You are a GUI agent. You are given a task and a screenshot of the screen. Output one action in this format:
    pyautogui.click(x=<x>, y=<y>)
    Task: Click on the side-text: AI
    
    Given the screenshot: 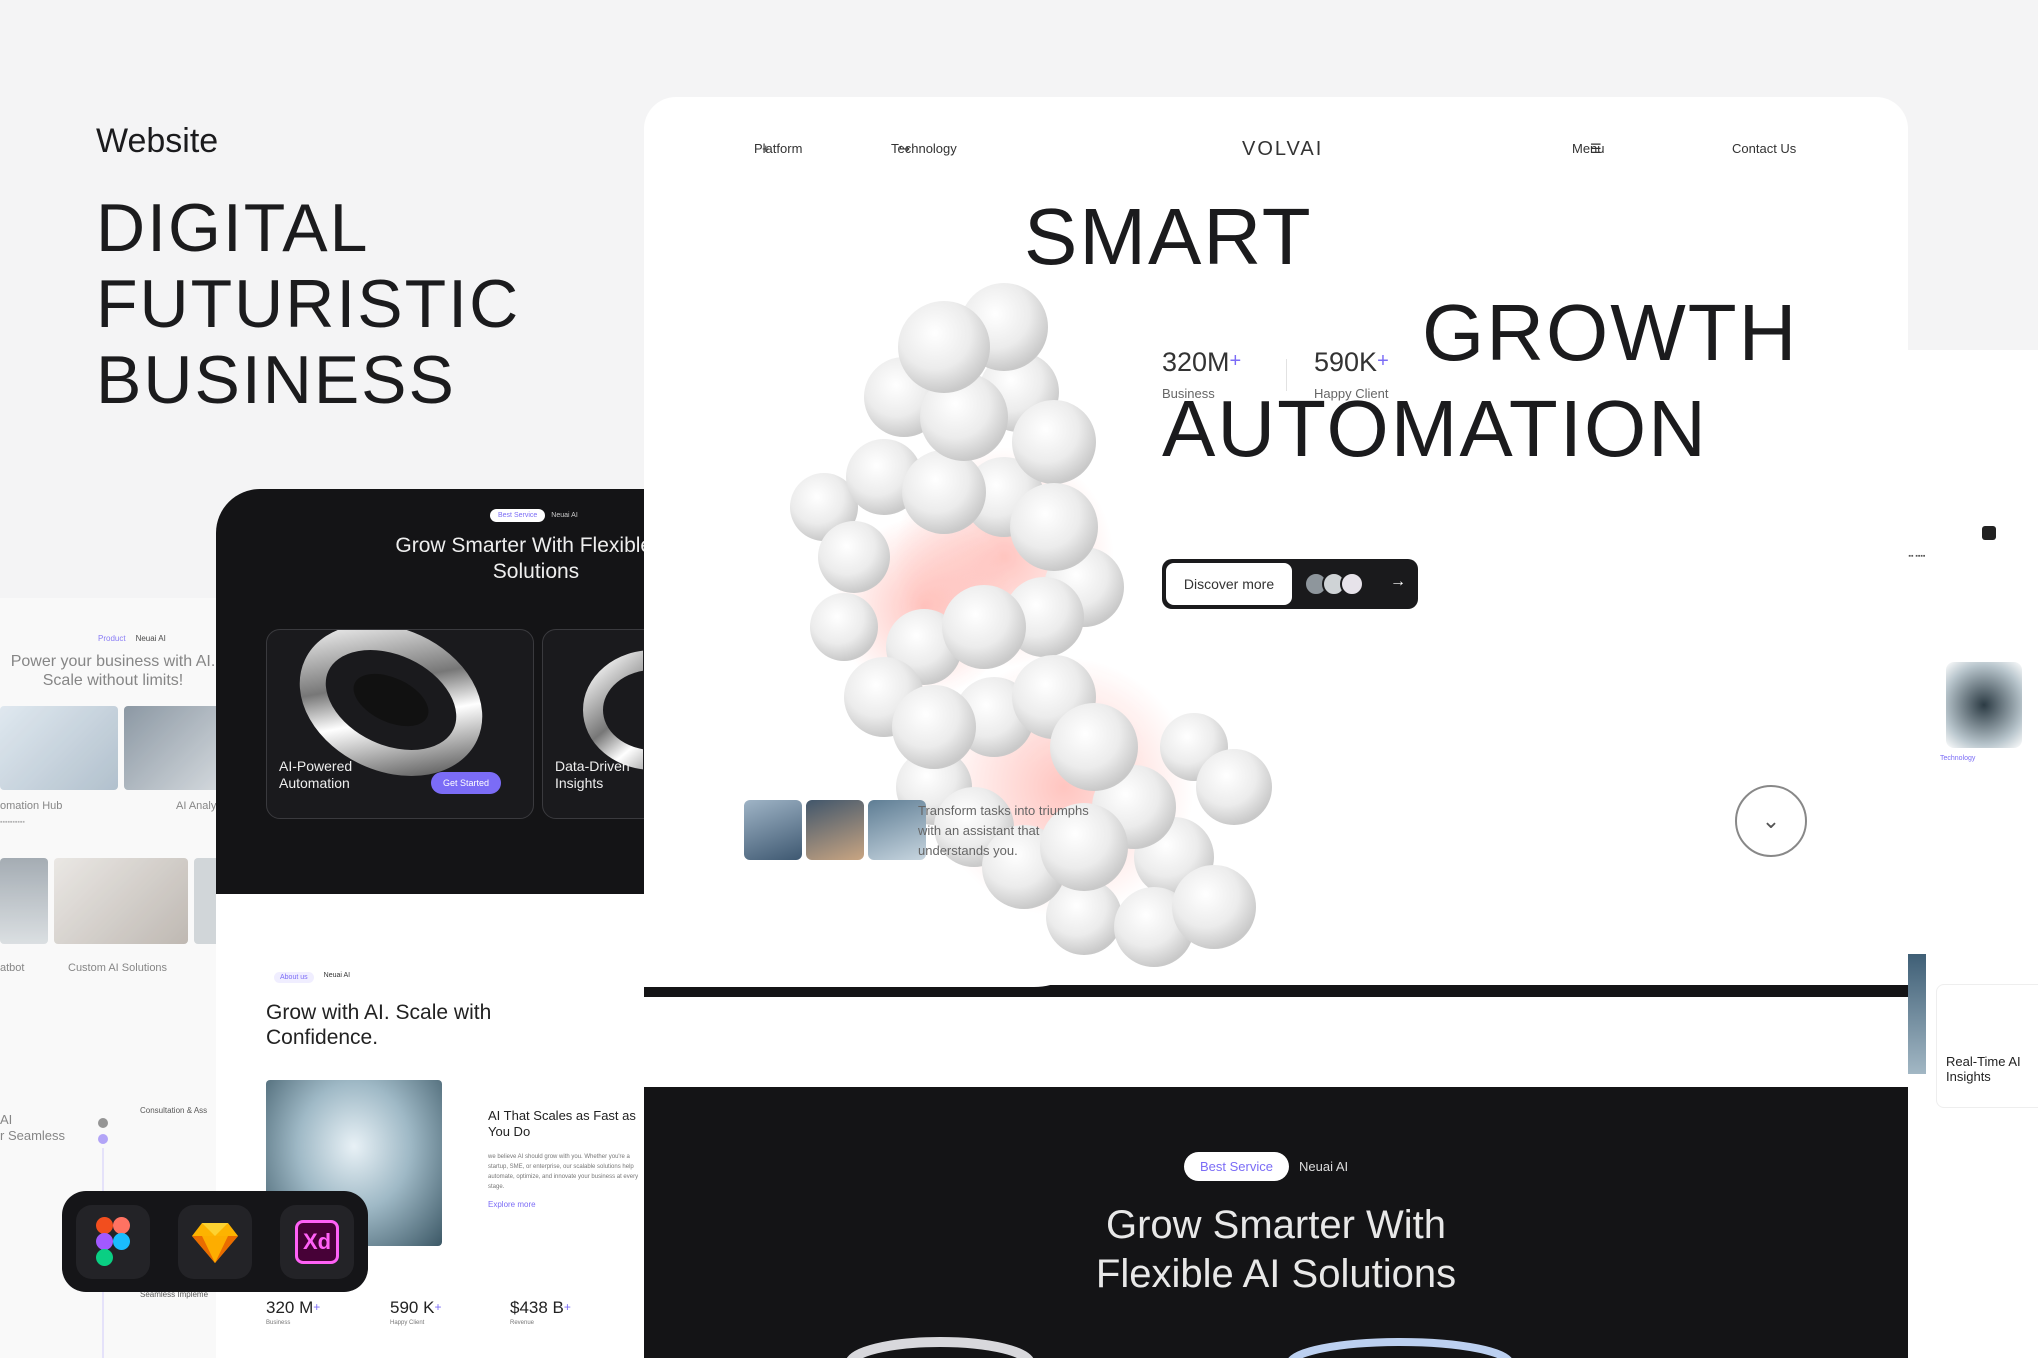 What is the action you would take?
    pyautogui.click(x=6, y=1119)
    